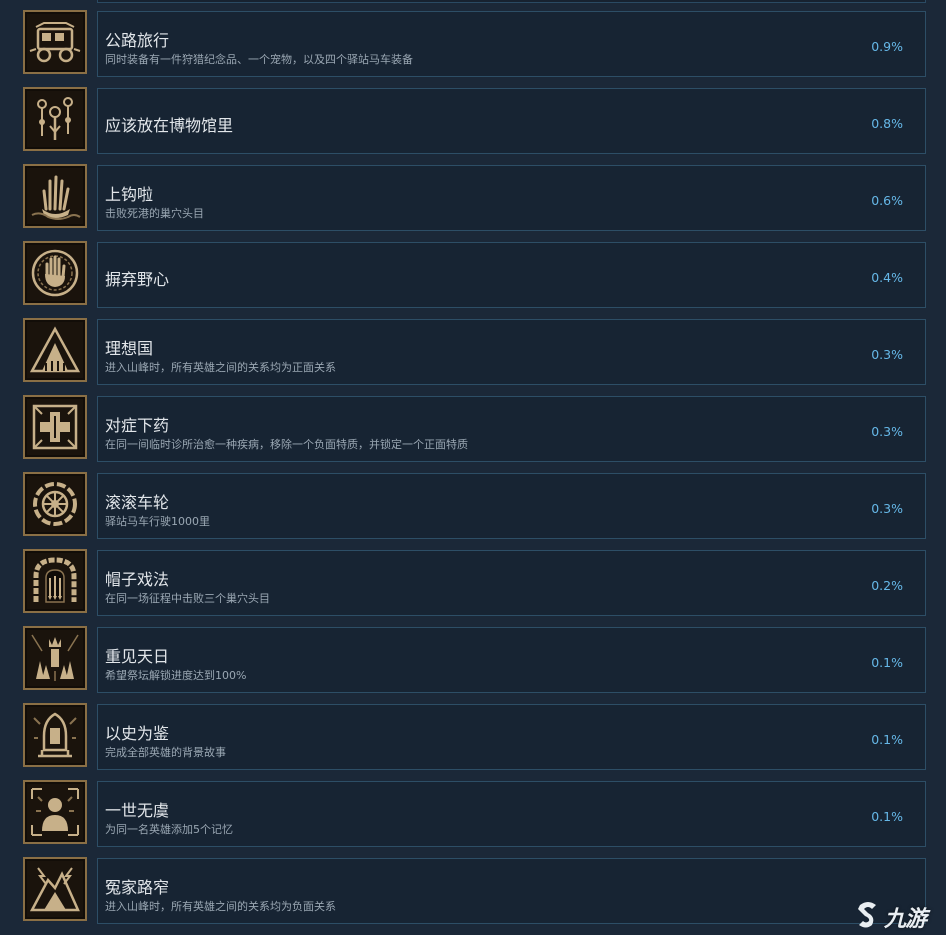 This screenshot has height=935, width=946. What do you see at coordinates (187, 598) in the screenshot?
I see `achievement-description: 在同一场征程中击败三个巢穴头目` at bounding box center [187, 598].